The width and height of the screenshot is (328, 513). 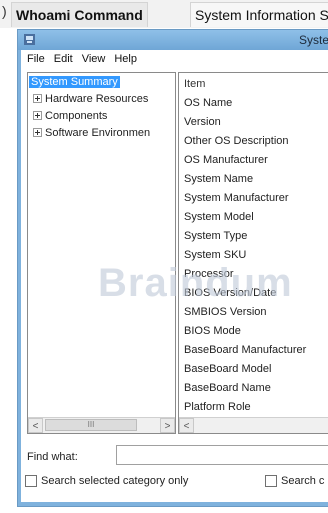 What do you see at coordinates (164, 14) in the screenshot?
I see `tab-strip: ) Whoami Command System Information Se` at bounding box center [164, 14].